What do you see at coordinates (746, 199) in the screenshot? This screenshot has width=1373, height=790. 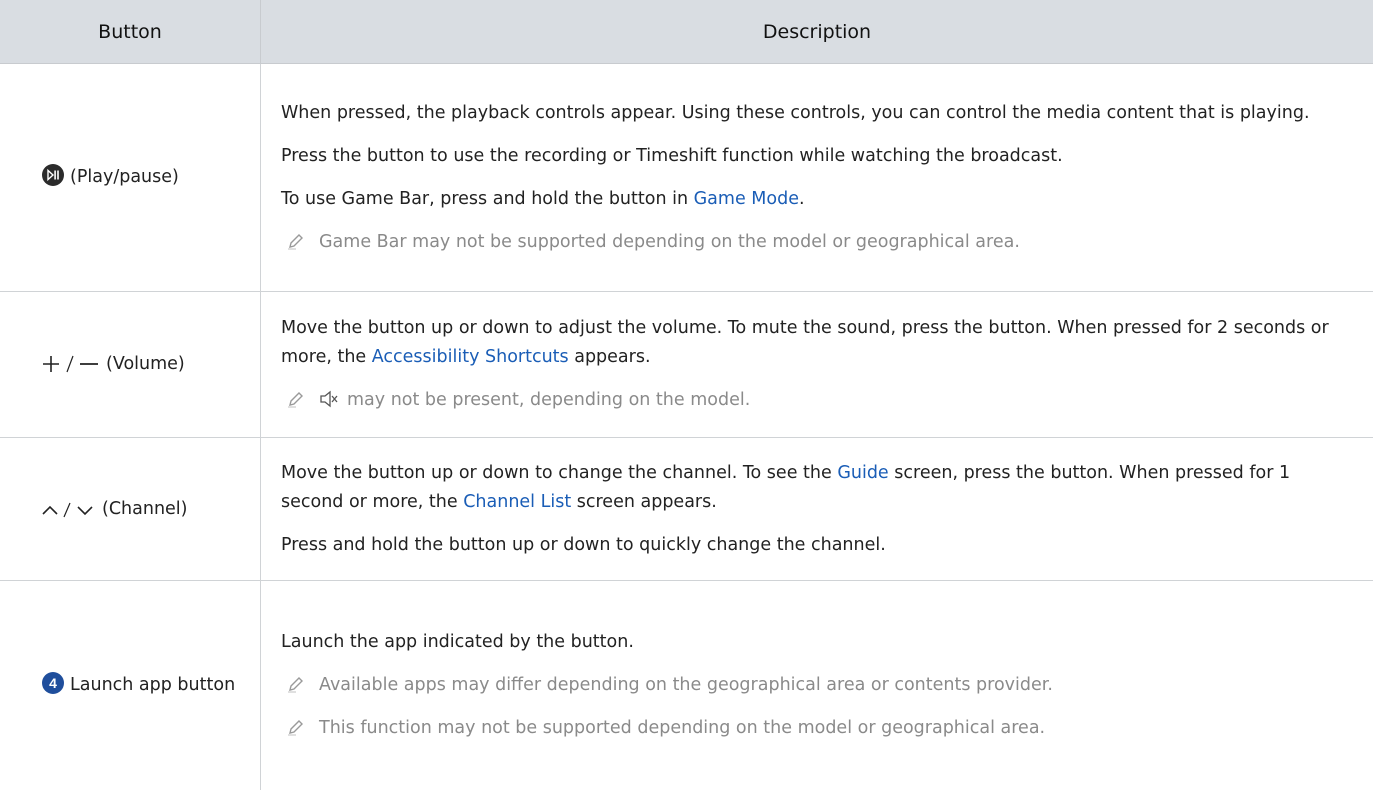 I see `game-mode-link: Game Mode` at bounding box center [746, 199].